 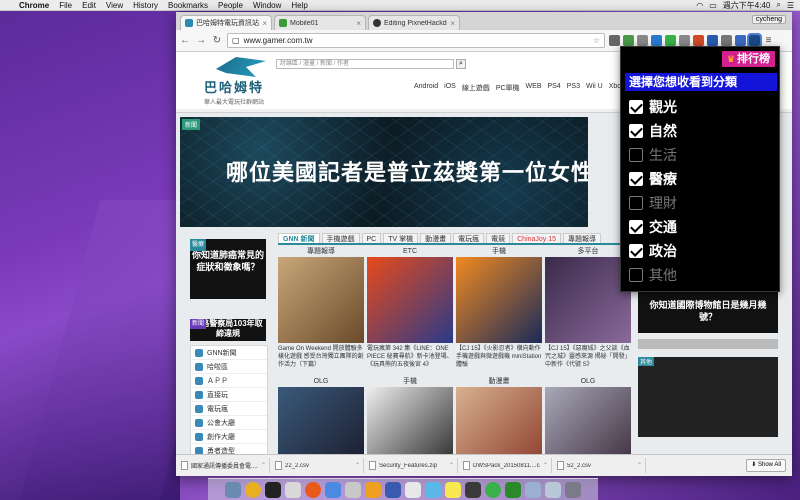 What do you see at coordinates (229, 395) in the screenshot?
I see `side-item-play: 直接玩` at bounding box center [229, 395].